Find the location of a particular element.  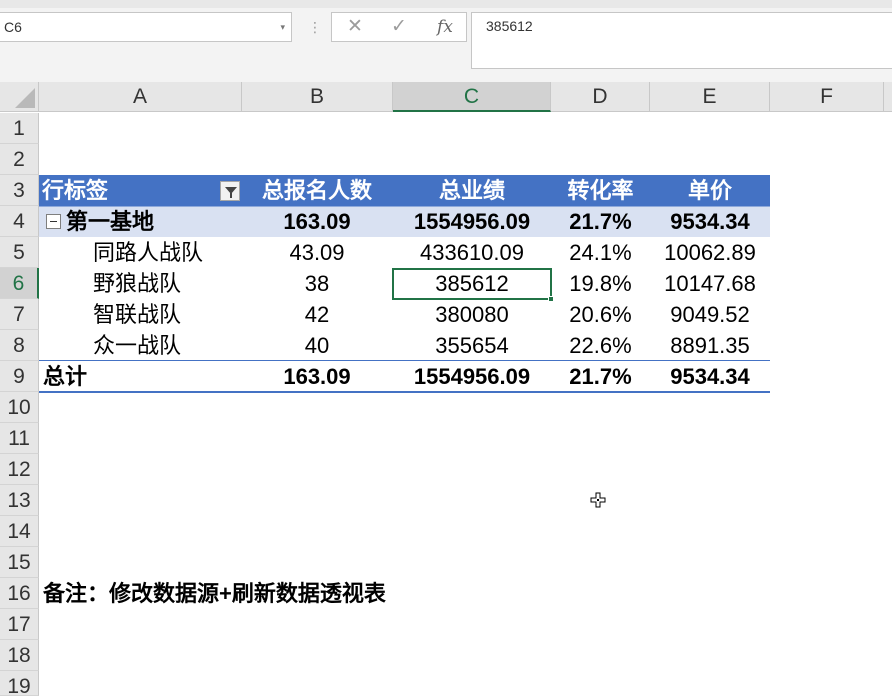

row-header-13: 13 is located at coordinates (19, 500).